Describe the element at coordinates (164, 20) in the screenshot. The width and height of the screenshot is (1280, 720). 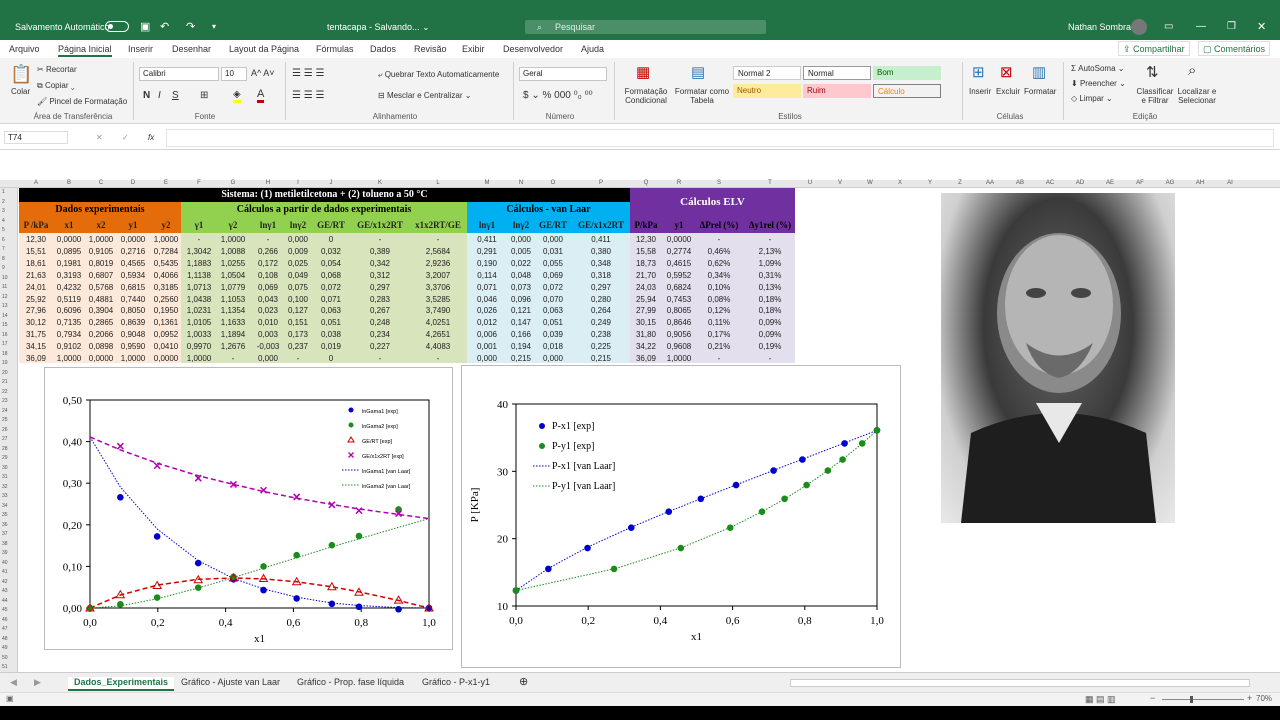
I see `undo-icon: ↶` at that location.